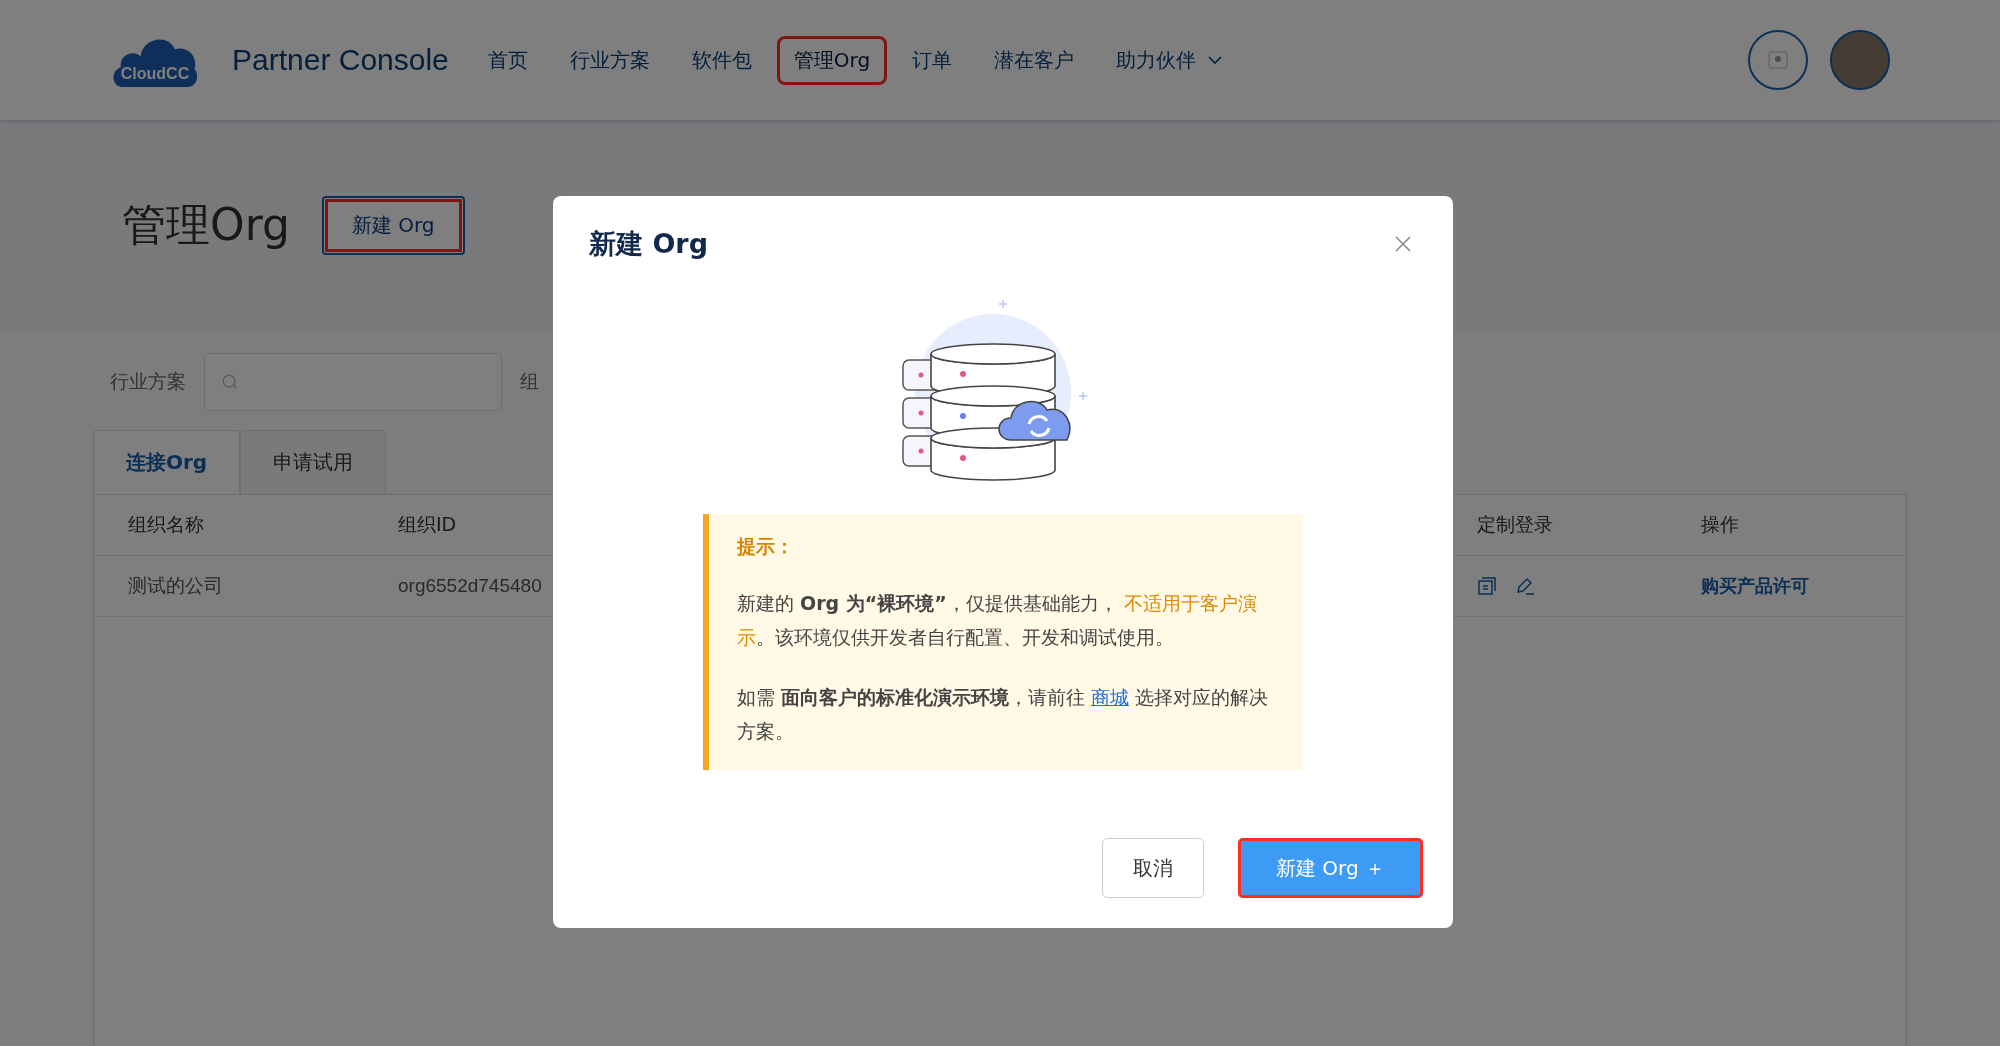 The height and width of the screenshot is (1046, 2000). Describe the element at coordinates (832, 60) in the screenshot. I see `nav-item: 管理Org` at that location.